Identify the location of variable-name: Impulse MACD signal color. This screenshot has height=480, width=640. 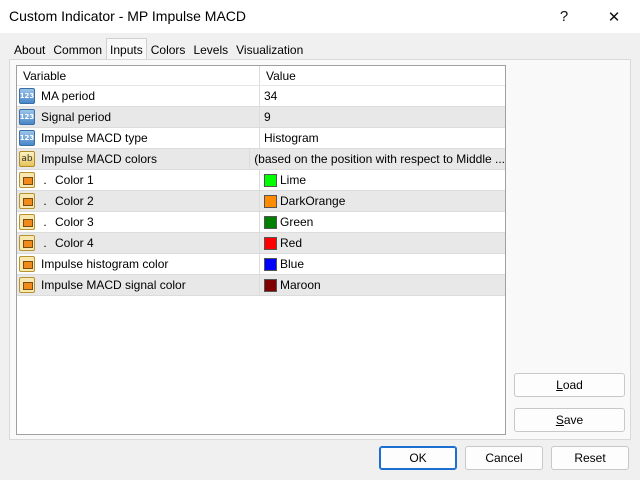
(113, 285).